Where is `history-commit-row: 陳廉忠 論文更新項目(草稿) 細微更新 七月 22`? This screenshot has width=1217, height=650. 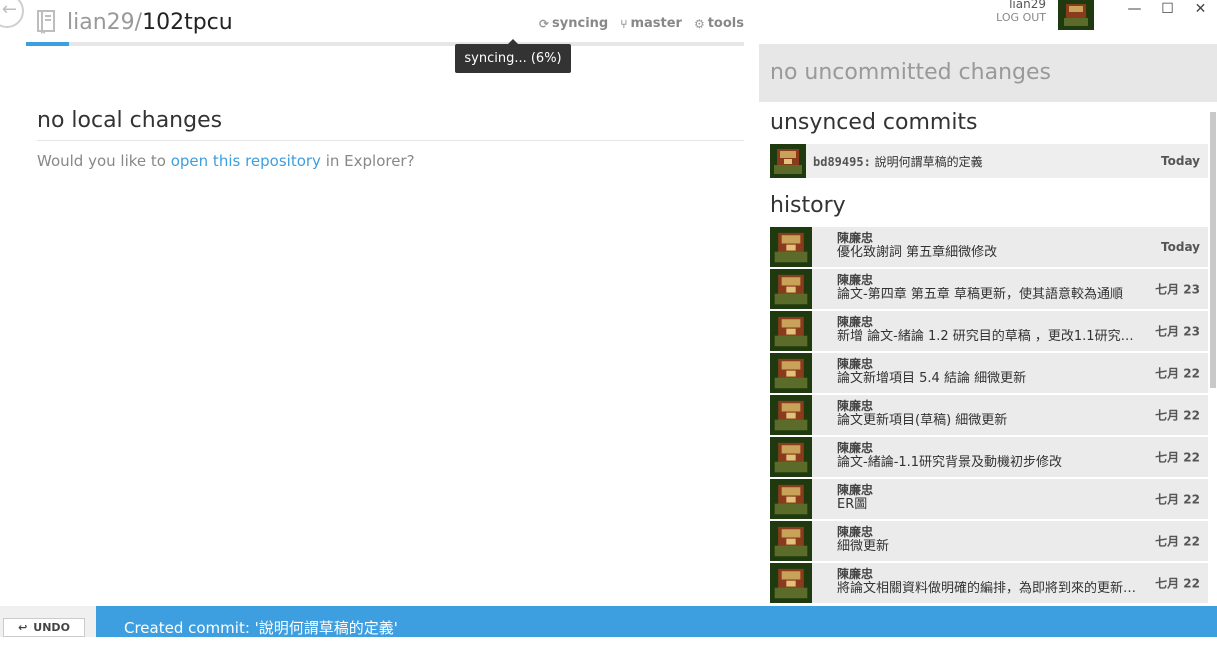
history-commit-row: 陳廉忠 論文更新項目(草稿) 細微更新 七月 22 is located at coordinates (989, 415).